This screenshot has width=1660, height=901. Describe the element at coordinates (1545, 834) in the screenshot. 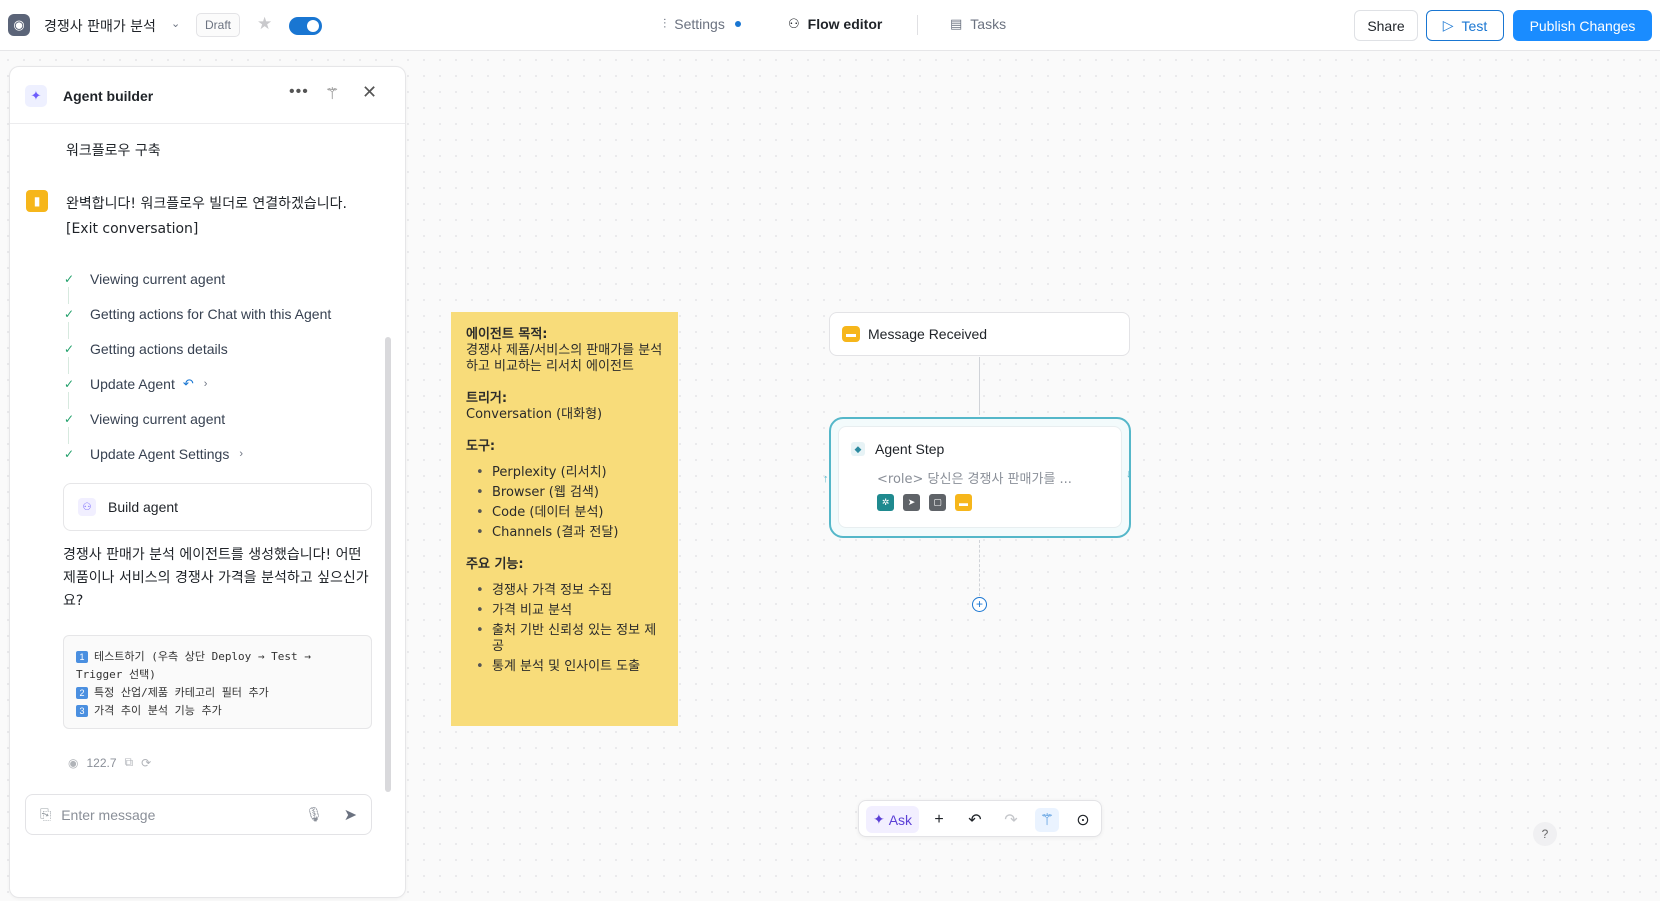

I see `help-button: ?` at that location.